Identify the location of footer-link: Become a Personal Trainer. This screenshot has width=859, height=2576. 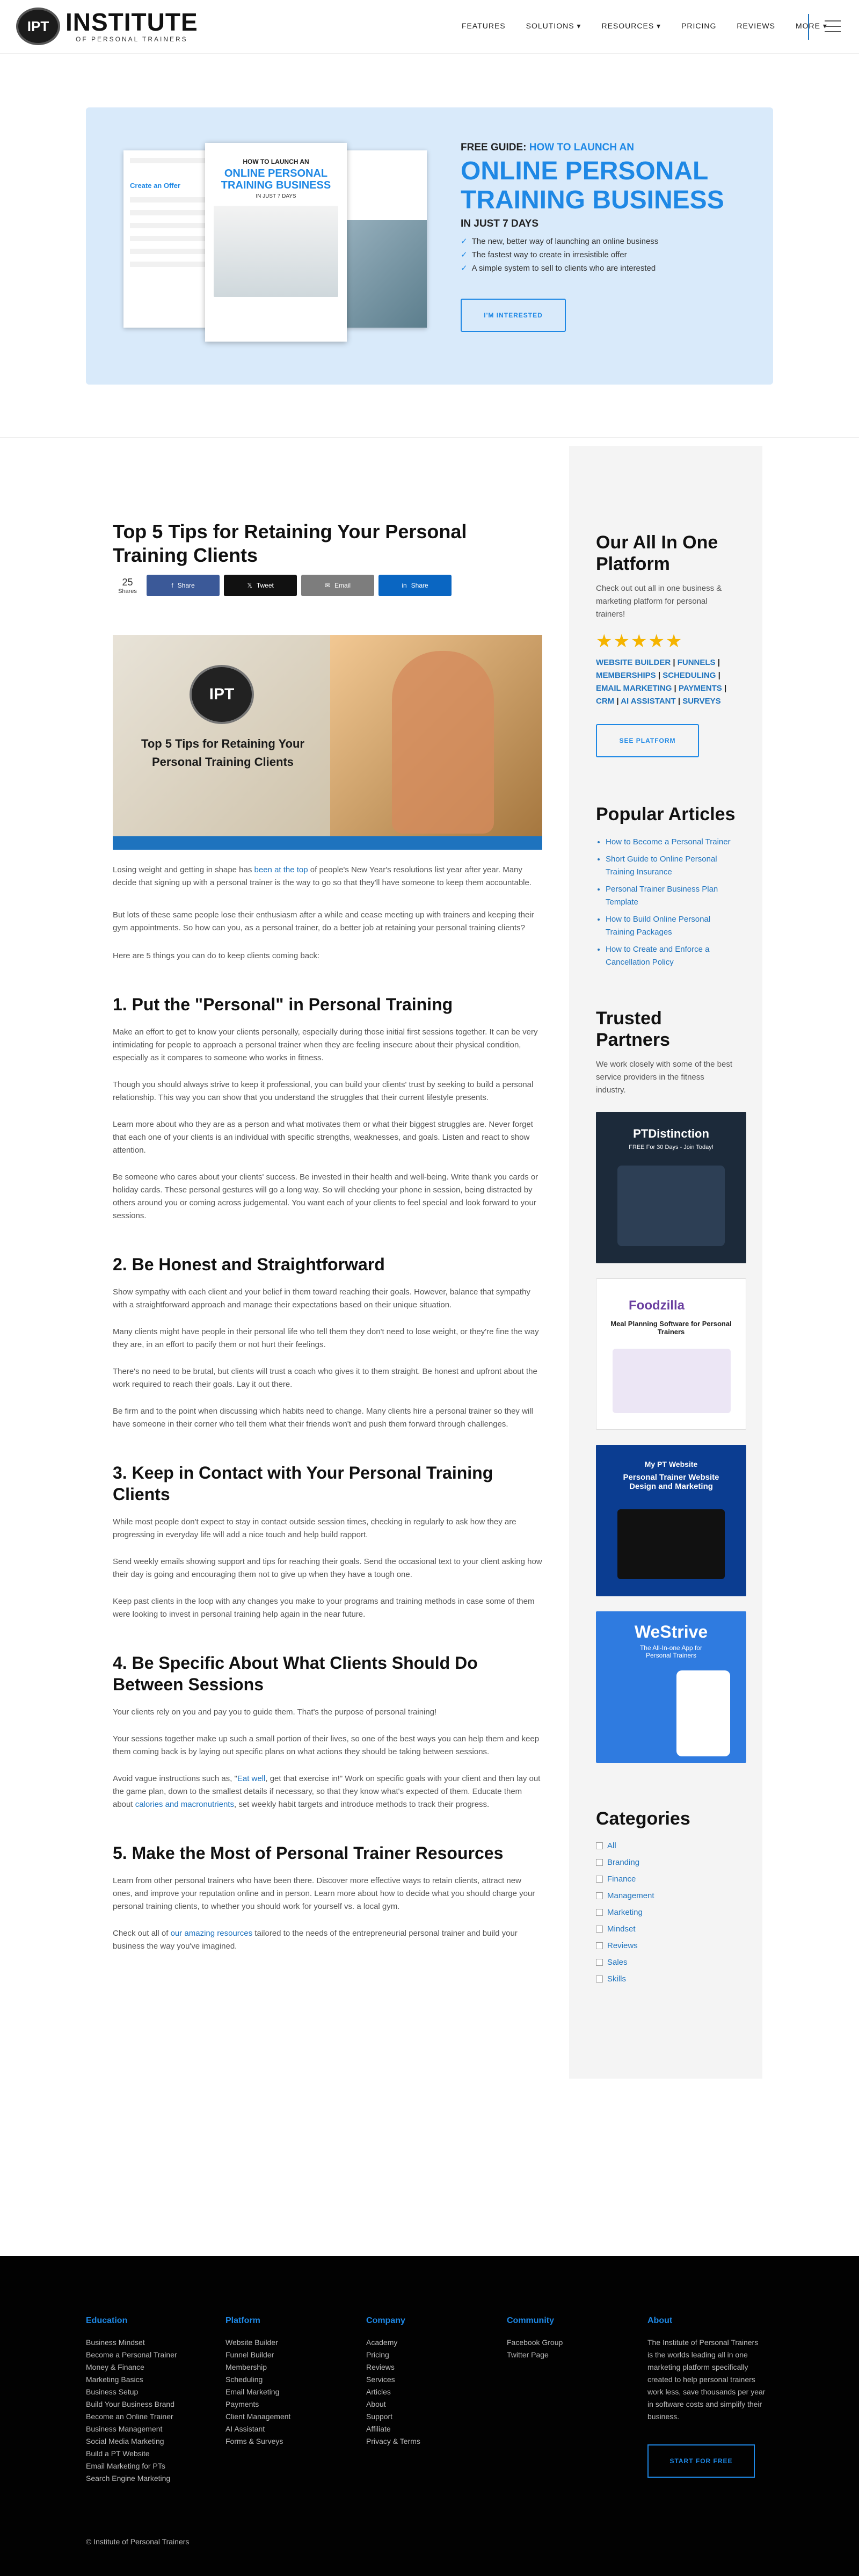
(139, 2355).